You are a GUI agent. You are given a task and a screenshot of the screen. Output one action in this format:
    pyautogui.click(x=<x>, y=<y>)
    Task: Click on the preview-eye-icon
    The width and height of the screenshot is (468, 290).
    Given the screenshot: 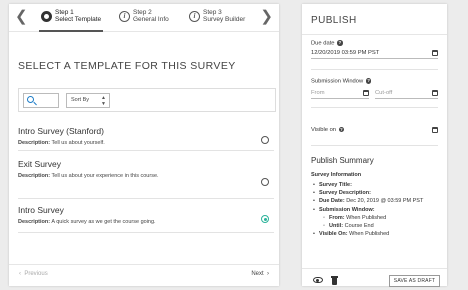 What is the action you would take?
    pyautogui.click(x=318, y=280)
    